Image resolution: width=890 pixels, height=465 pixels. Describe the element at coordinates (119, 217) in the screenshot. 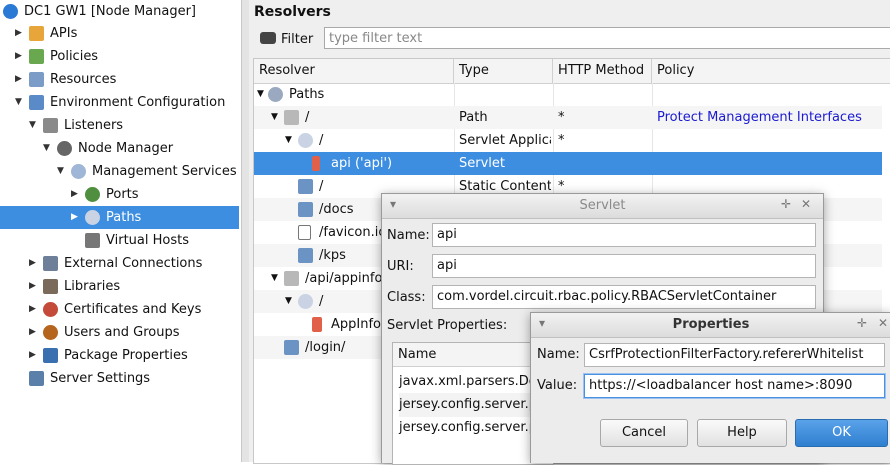

I see `tree-item-paths: ▶ Paths` at that location.